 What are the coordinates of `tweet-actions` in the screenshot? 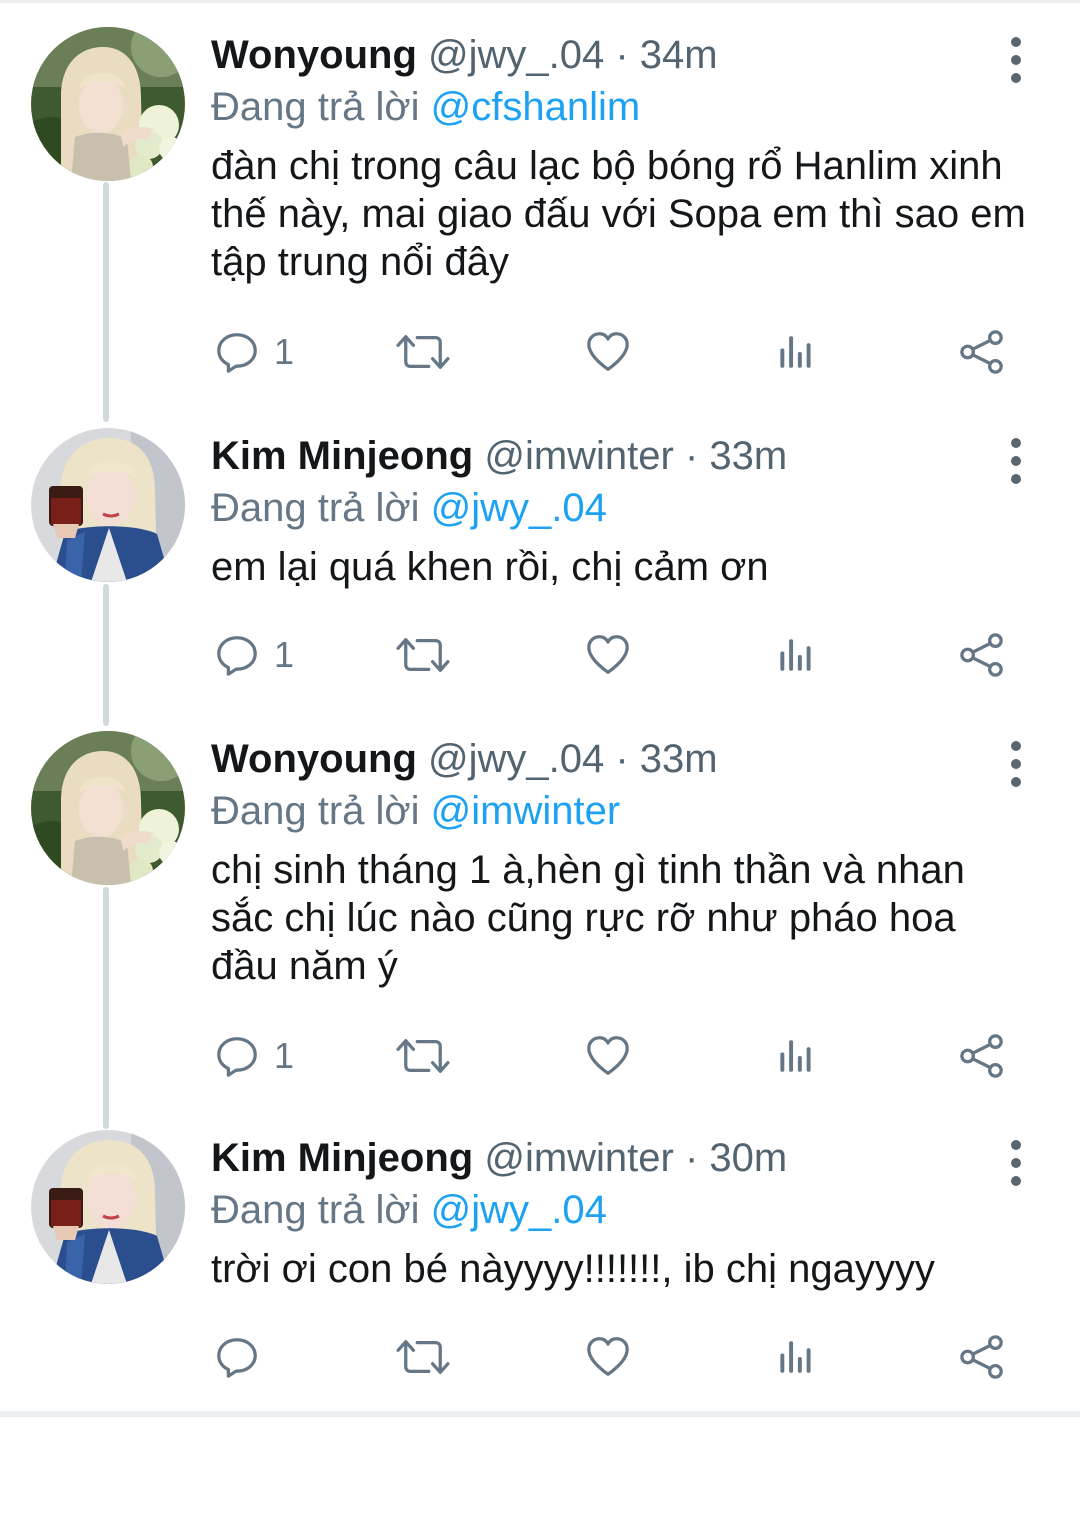 It's located at (540, 1357).